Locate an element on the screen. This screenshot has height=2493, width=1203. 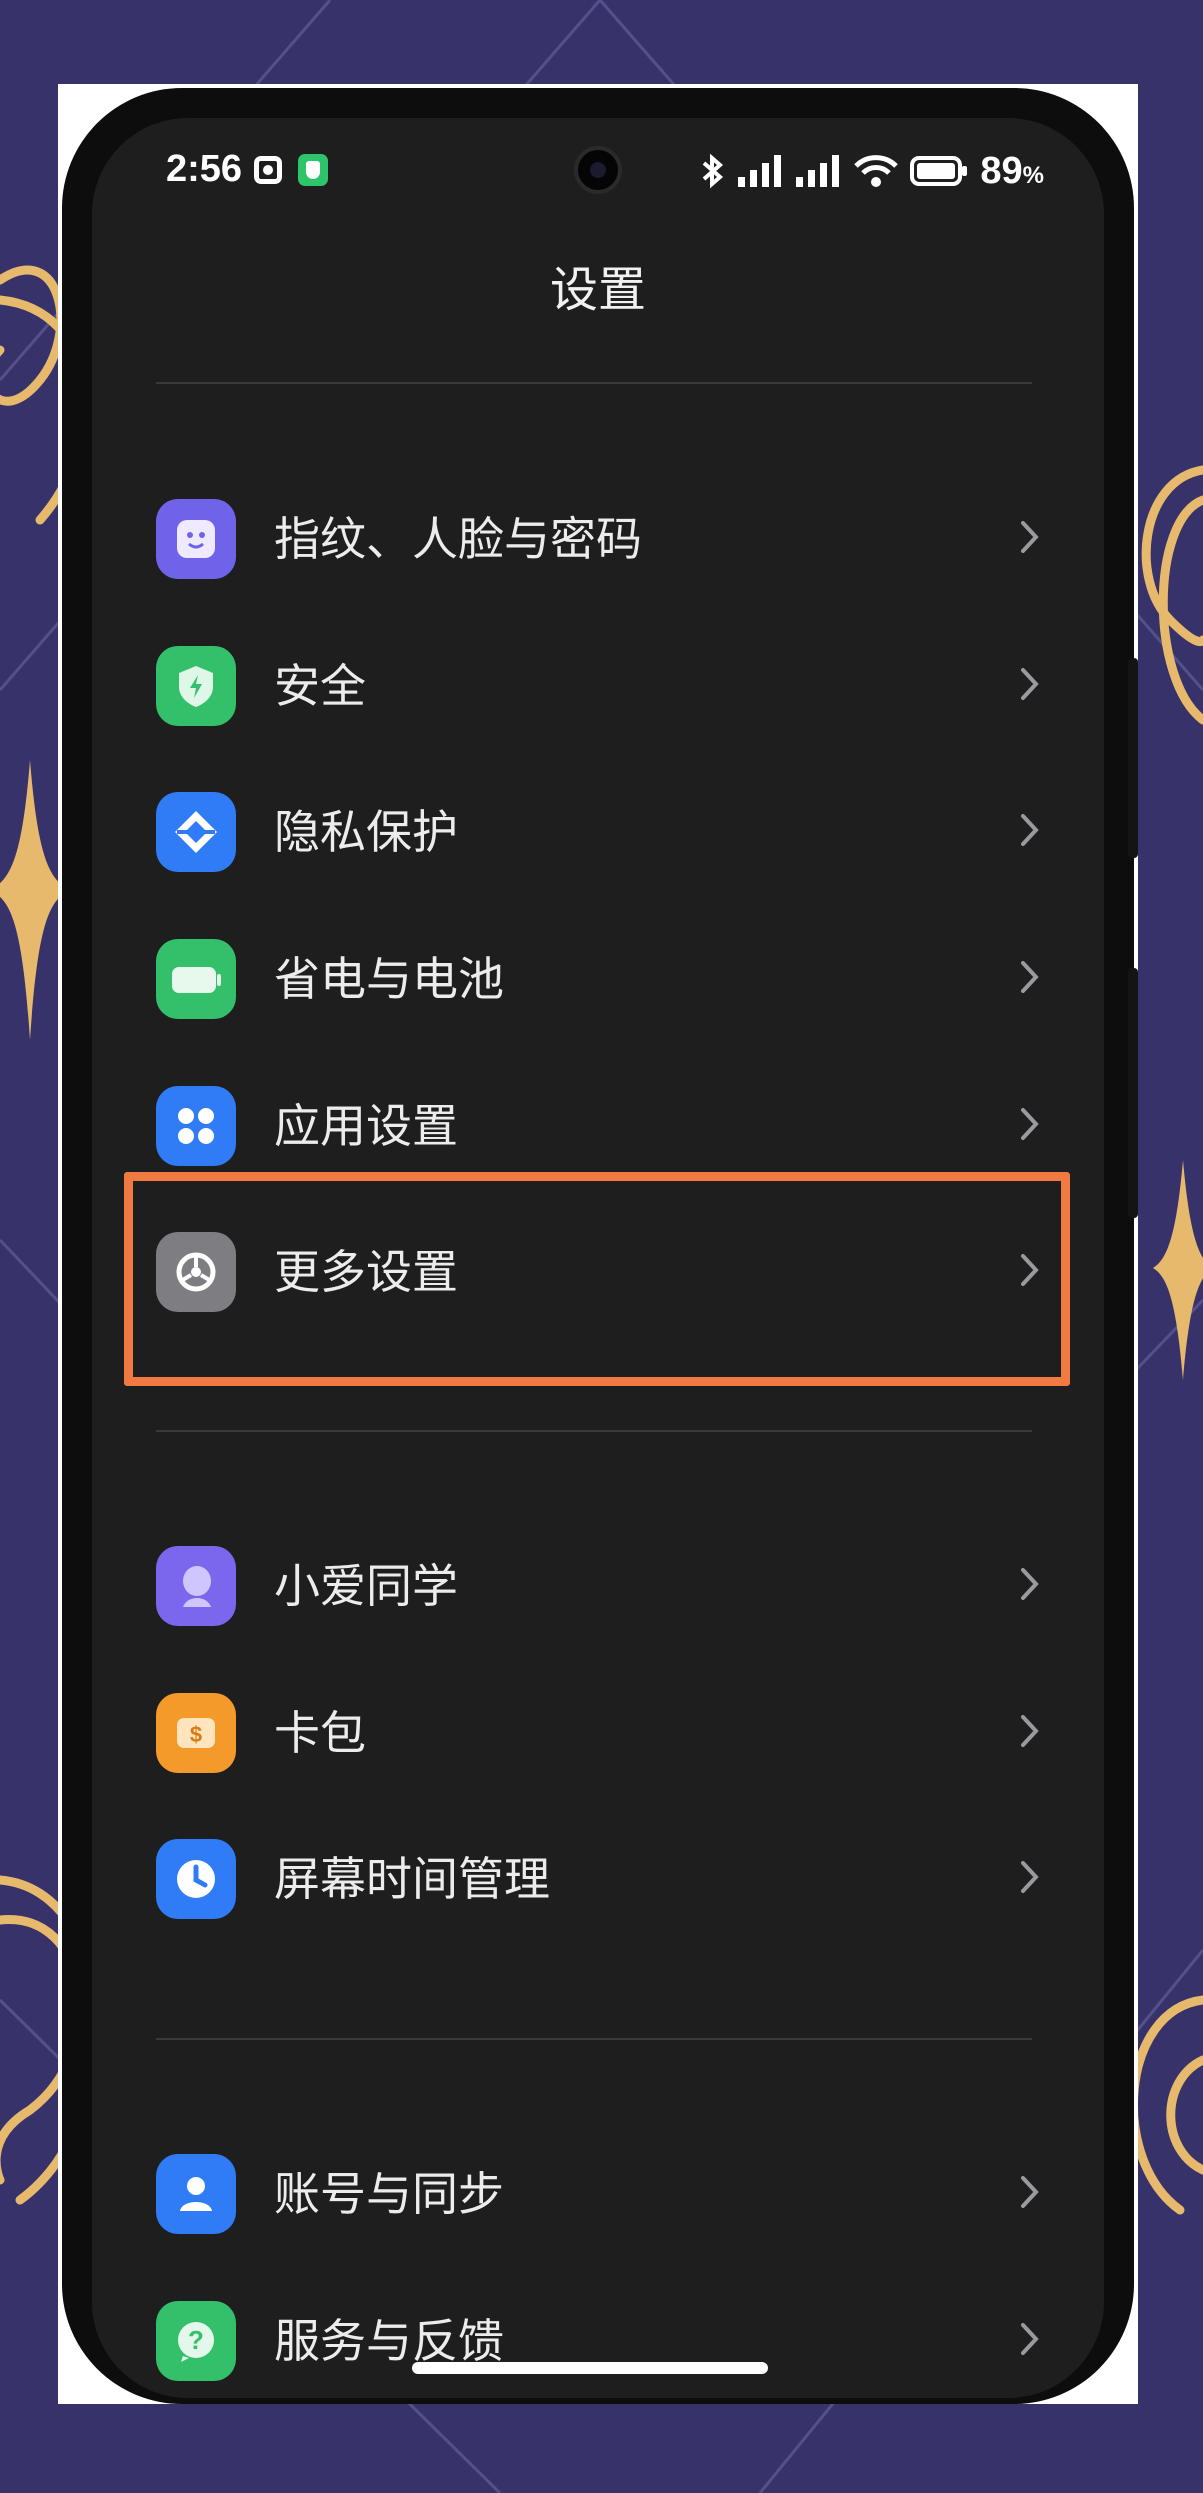
privacy-icon is located at coordinates (196, 832).